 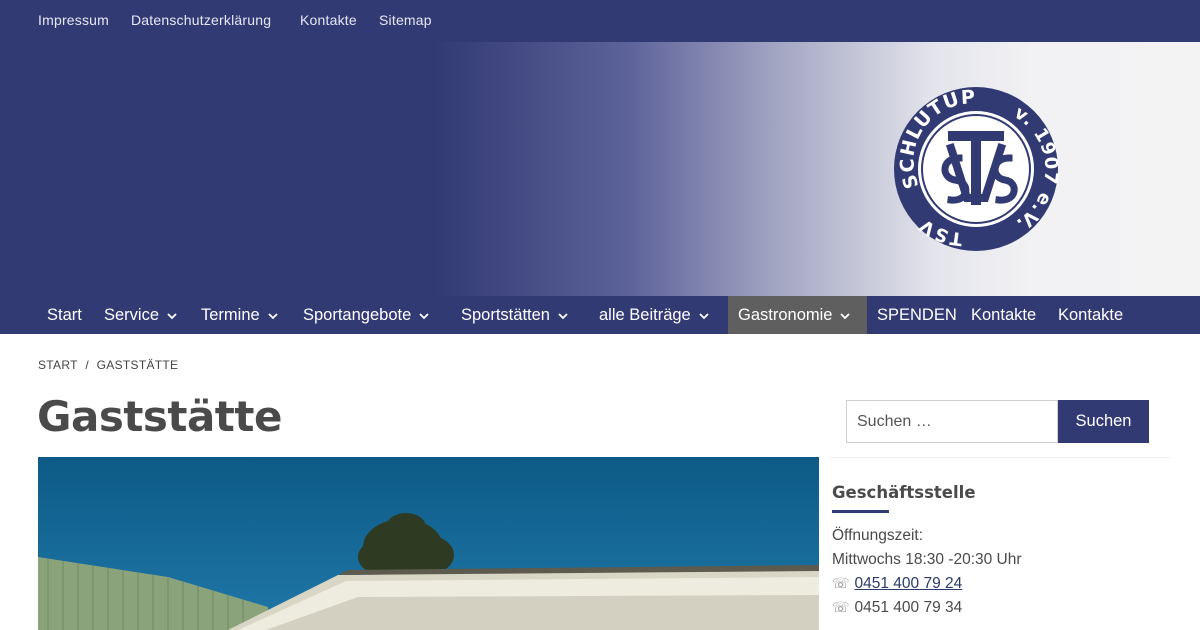 What do you see at coordinates (159, 416) in the screenshot?
I see `page-title: Gaststätte` at bounding box center [159, 416].